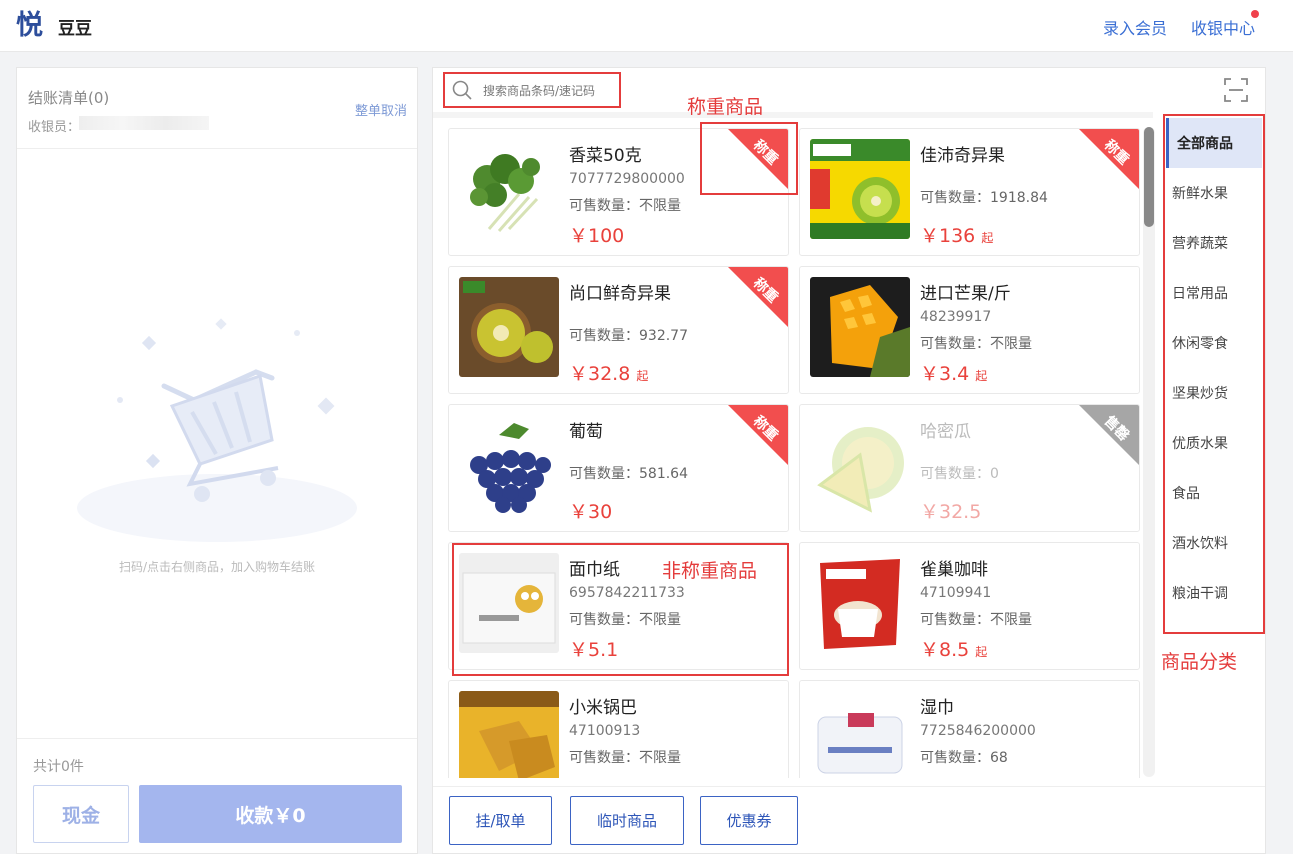 This screenshot has height=854, width=1293. I want to click on product-name: 雀巢咖啡, so click(954, 570).